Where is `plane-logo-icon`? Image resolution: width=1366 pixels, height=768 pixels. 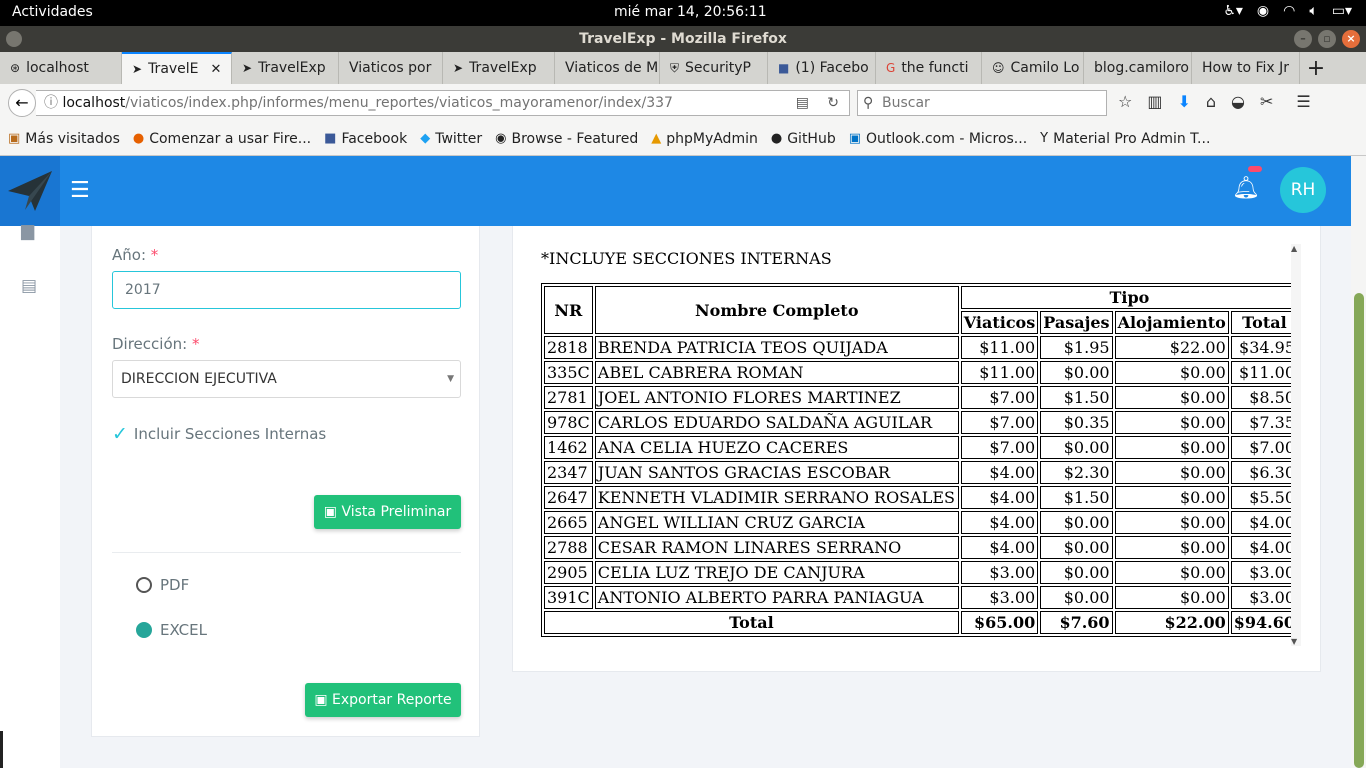 plane-logo-icon is located at coordinates (30, 191).